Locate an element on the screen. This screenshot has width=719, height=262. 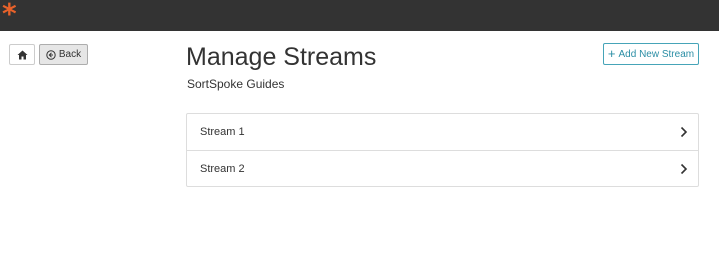
back-button-label: Back is located at coordinates (70, 54).